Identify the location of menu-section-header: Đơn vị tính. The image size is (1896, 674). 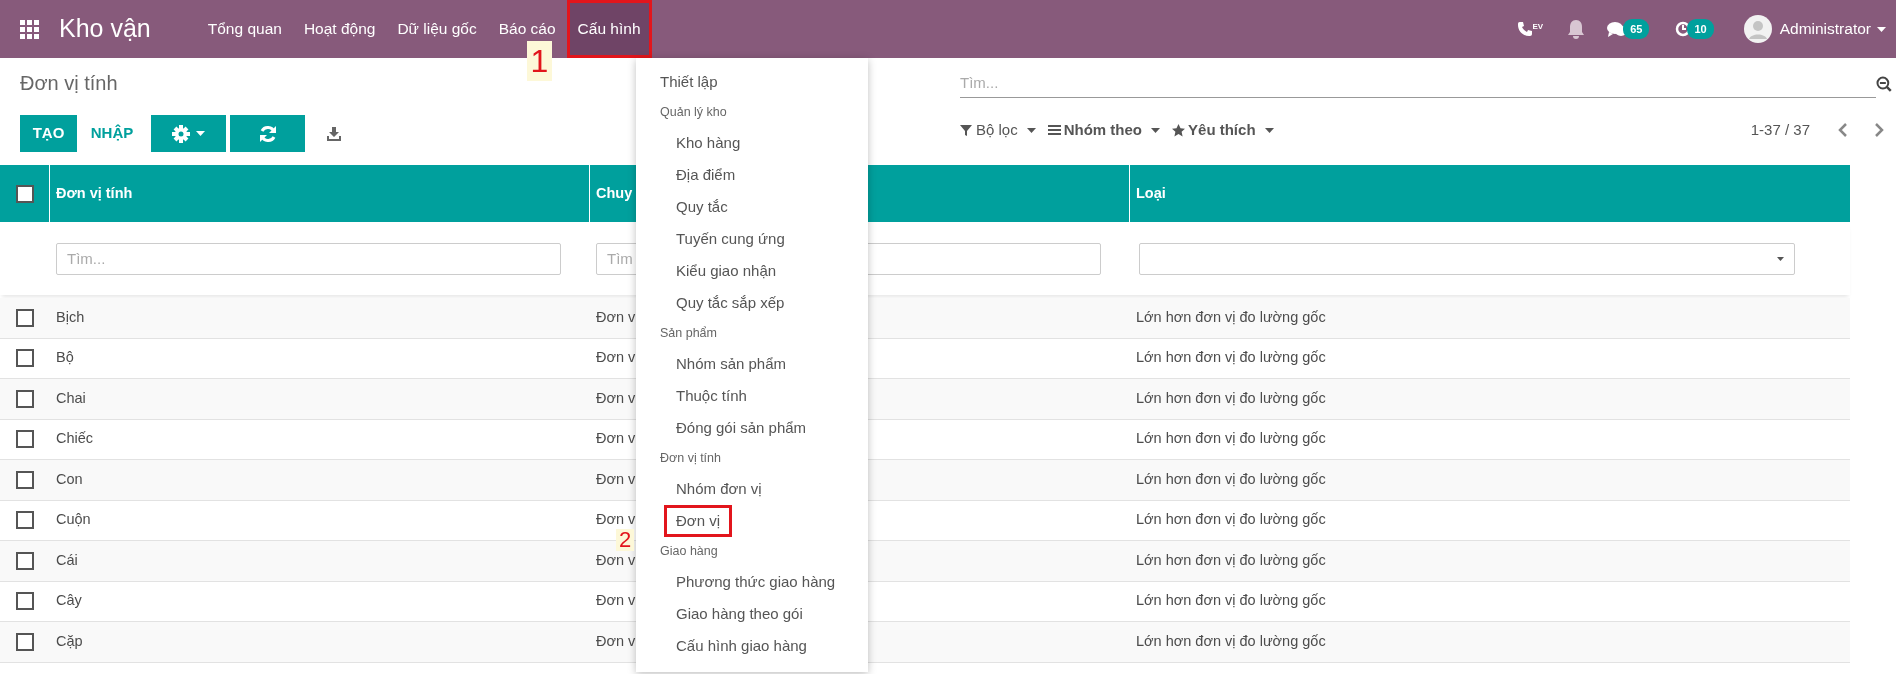
(690, 458).